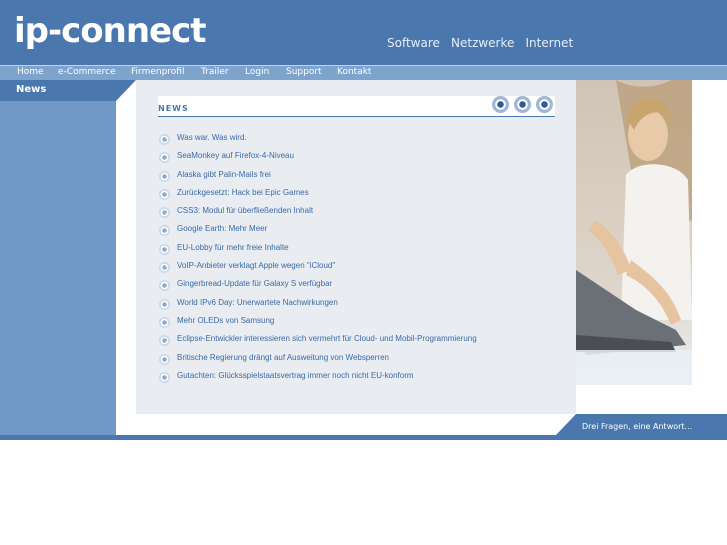 Image resolution: width=727 pixels, height=545 pixels. Describe the element at coordinates (222, 228) in the screenshot. I see `news-link: Google Earth: Mehr Meer` at that location.